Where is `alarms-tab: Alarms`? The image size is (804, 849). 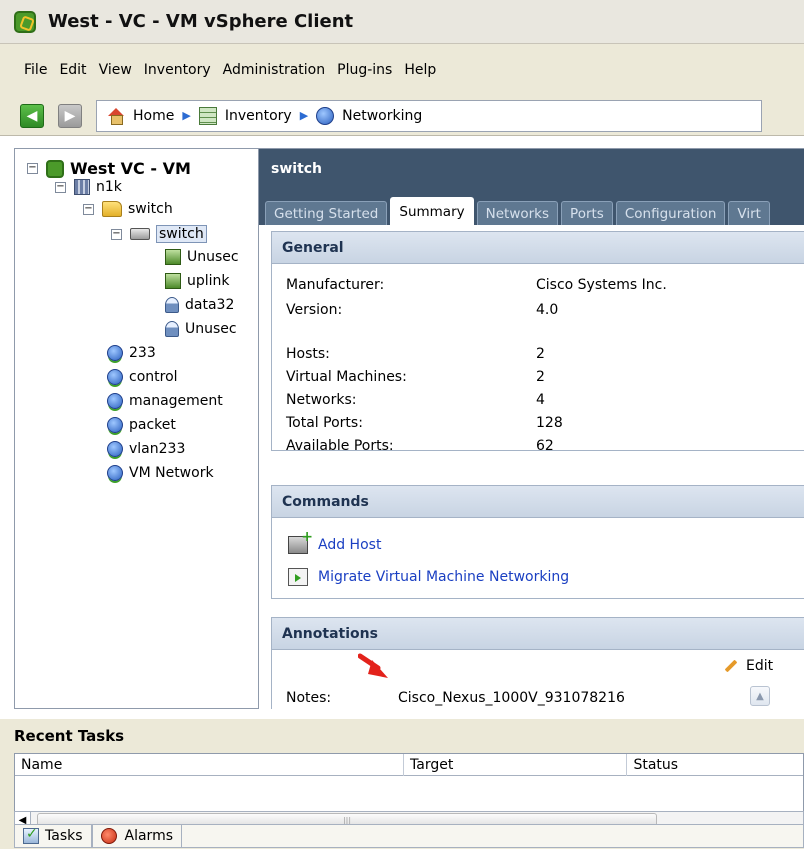
alarms-tab: Alarms is located at coordinates (137, 836).